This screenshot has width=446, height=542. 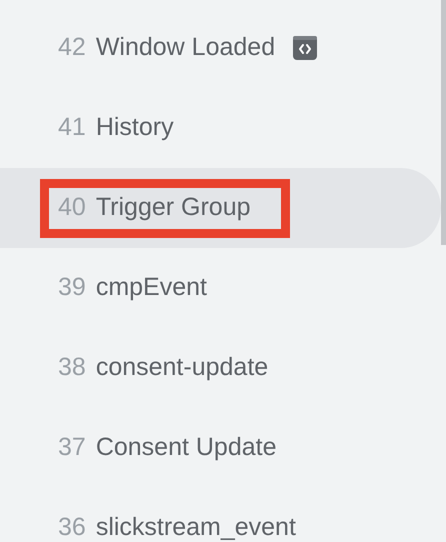 I want to click on event-label: consent-update, so click(x=182, y=368).